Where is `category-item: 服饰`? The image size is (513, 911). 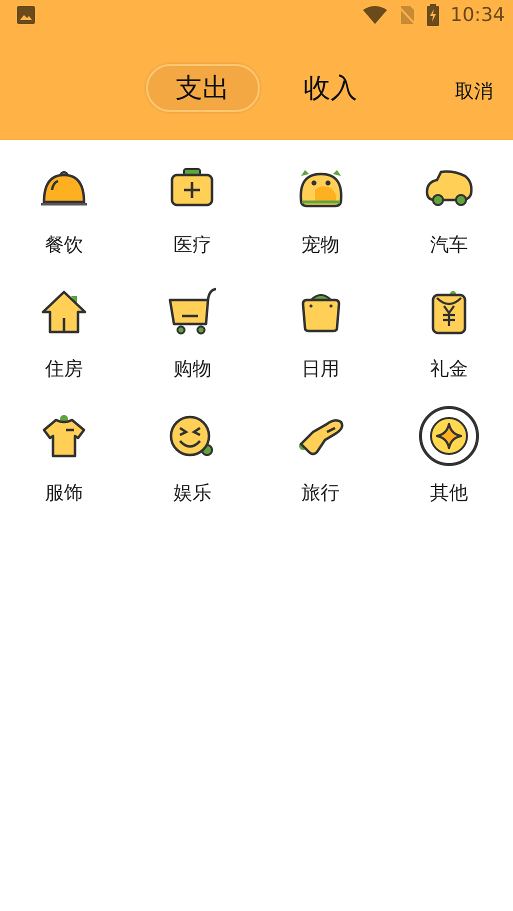
category-item: 服饰 is located at coordinates (64, 450).